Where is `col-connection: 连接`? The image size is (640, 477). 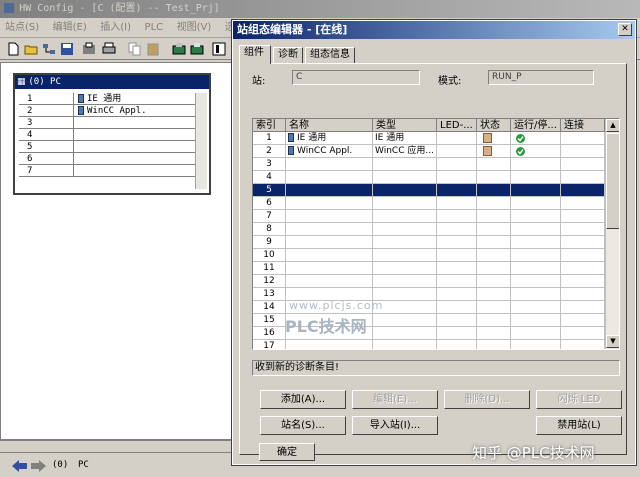
col-connection: 连接 is located at coordinates (583, 125).